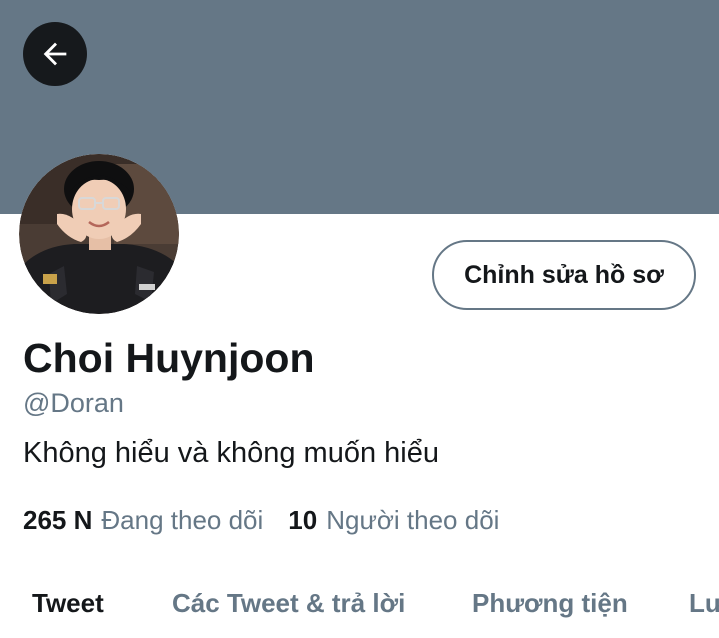  I want to click on following-stat: 265 N Đang theo dõi, so click(143, 520).